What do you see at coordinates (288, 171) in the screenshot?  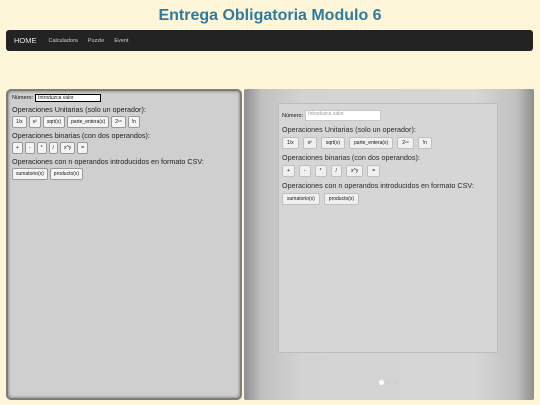 I see `carousel-plus-button: +` at bounding box center [288, 171].